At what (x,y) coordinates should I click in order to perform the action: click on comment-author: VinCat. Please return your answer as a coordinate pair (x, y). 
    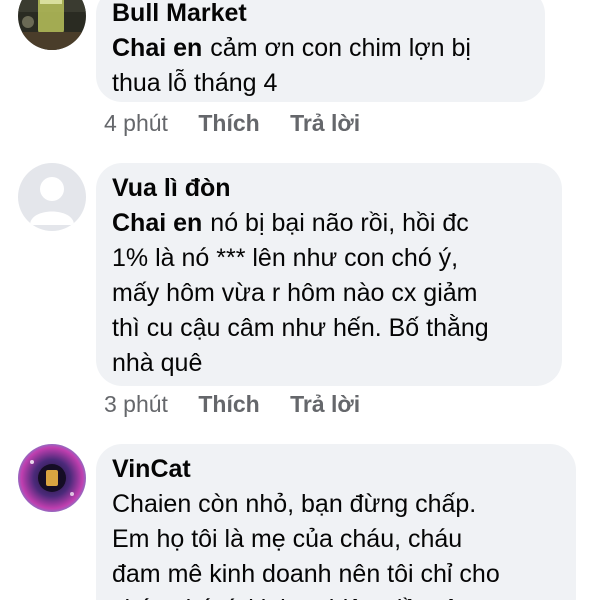
    Looking at the image, I should click on (336, 469).